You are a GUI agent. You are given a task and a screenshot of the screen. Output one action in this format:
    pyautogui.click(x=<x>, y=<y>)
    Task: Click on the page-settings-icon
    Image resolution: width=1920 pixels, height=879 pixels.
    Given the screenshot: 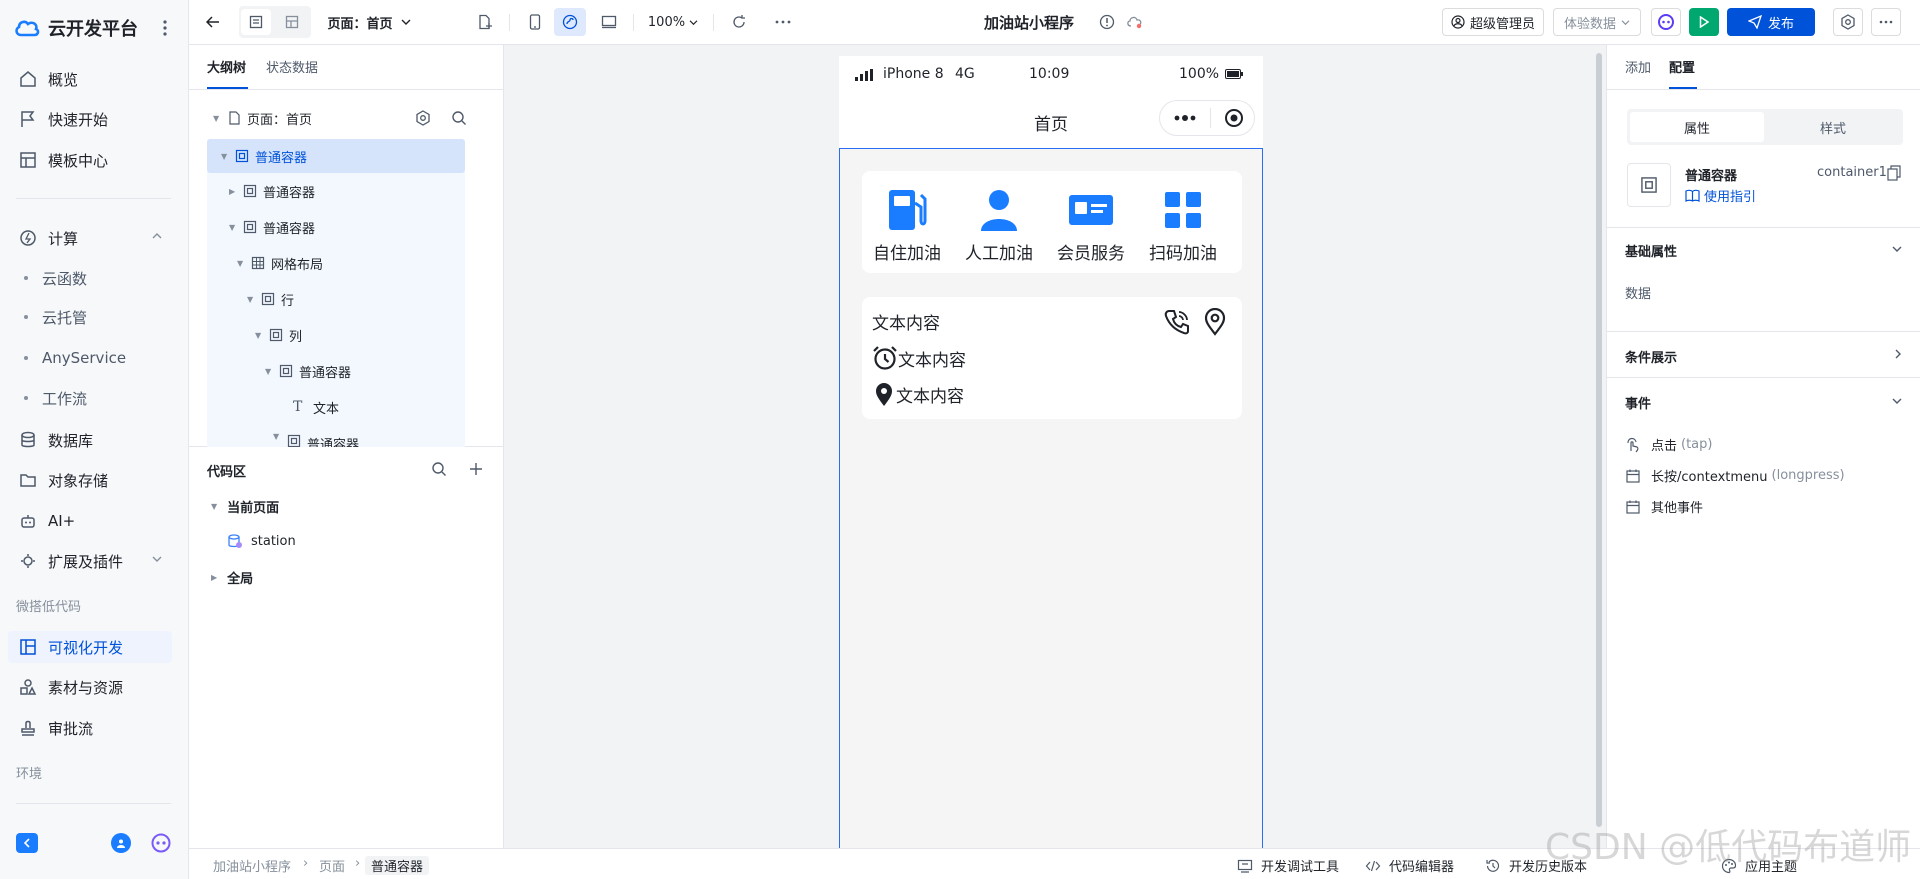 What is the action you would take?
    pyautogui.click(x=423, y=118)
    